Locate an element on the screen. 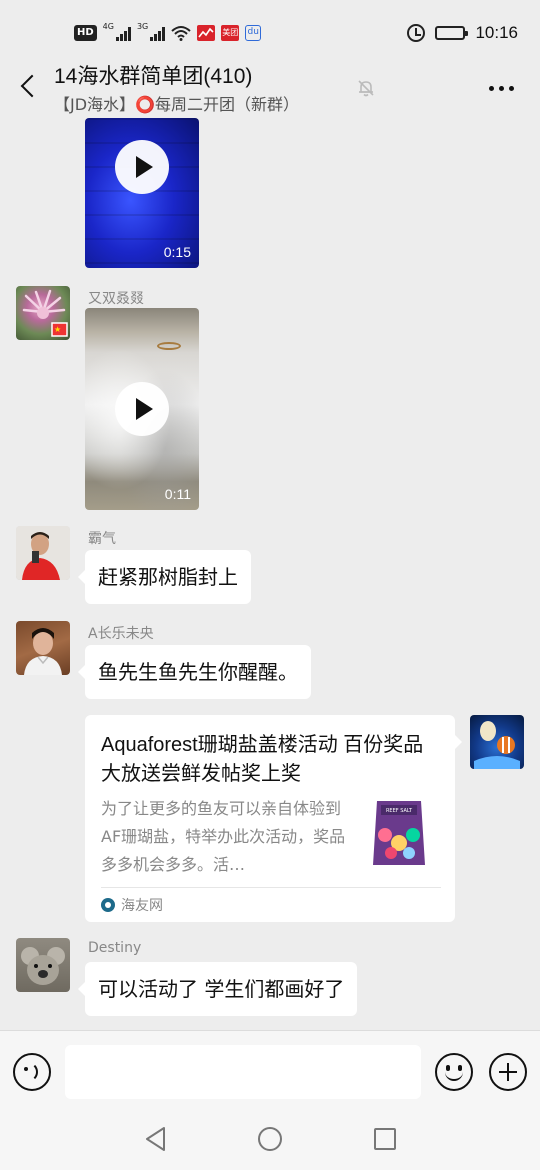 The image size is (540, 1170). alarm-icon is located at coordinates (416, 33).